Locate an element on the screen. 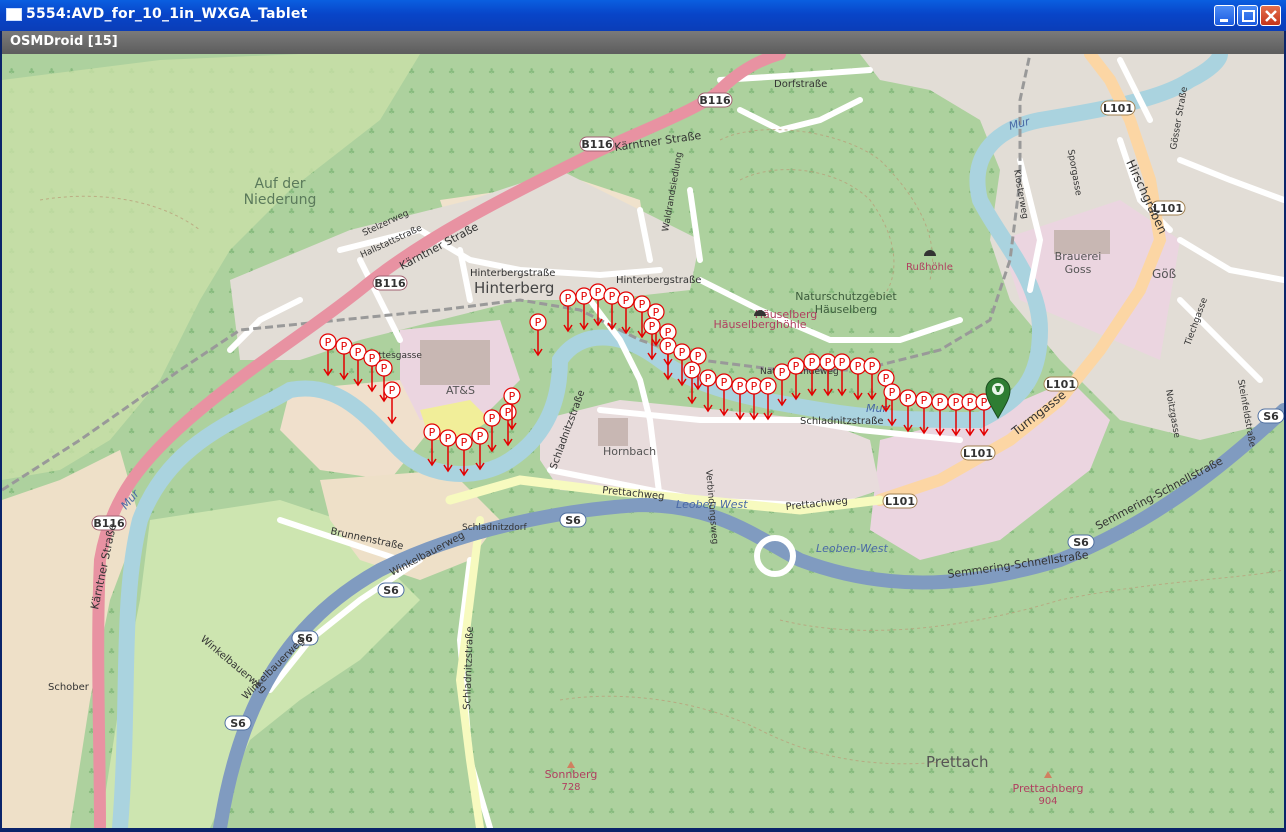 This screenshot has width=1286, height=832. label-sonnberg-ele: 728 is located at coordinates (570, 787).